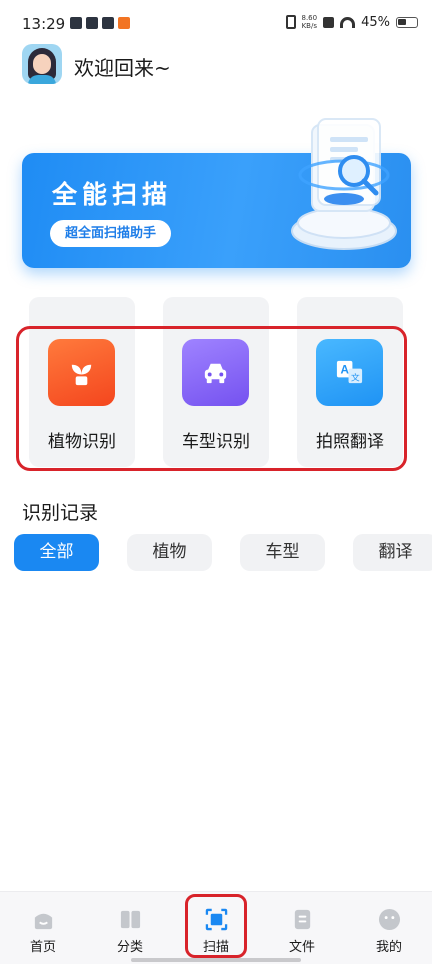 This screenshot has width=432, height=964. Describe the element at coordinates (169, 552) in the screenshot. I see `filter-chip-plant: 植物` at that location.